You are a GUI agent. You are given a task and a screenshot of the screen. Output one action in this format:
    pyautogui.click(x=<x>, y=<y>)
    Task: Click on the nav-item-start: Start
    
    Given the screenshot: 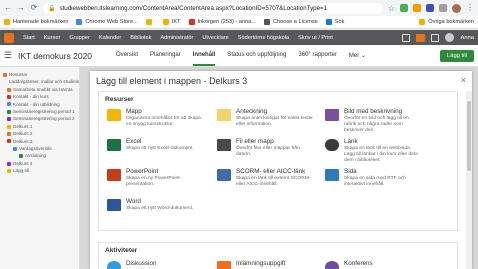 What is the action you would take?
    pyautogui.click(x=29, y=38)
    